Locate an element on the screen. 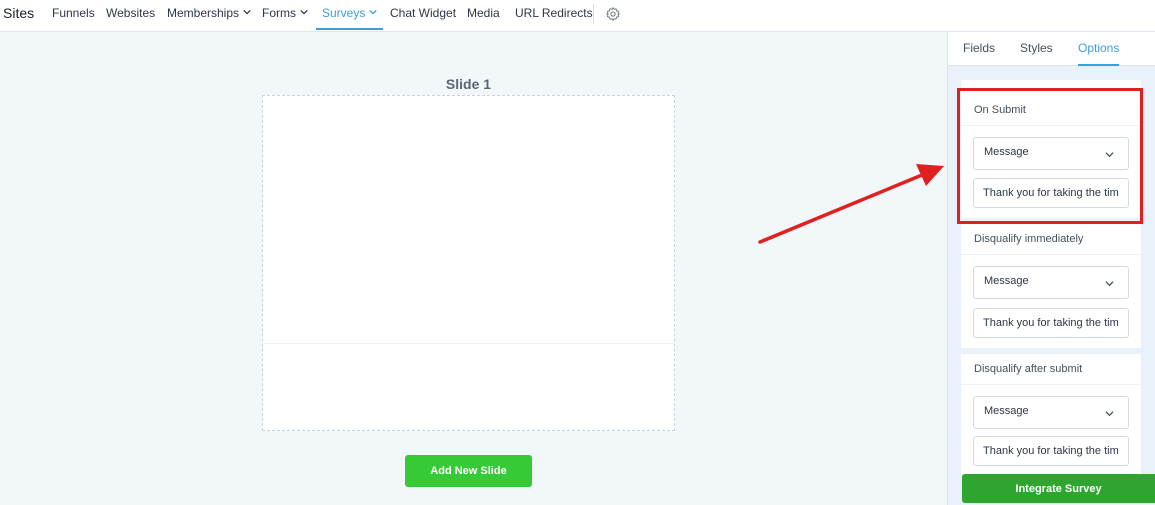  disqualify-after-submit-label: Disqualify after submit is located at coordinates (1028, 369).